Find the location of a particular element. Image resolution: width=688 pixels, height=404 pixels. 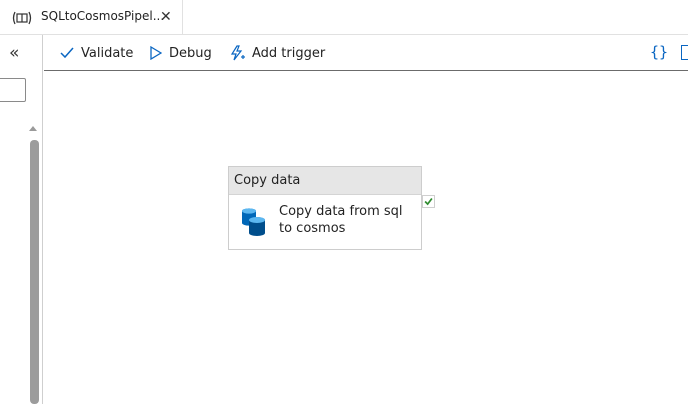

tab-pipeline: SQLtoCosmosPipel... ✕ is located at coordinates (91, 17).